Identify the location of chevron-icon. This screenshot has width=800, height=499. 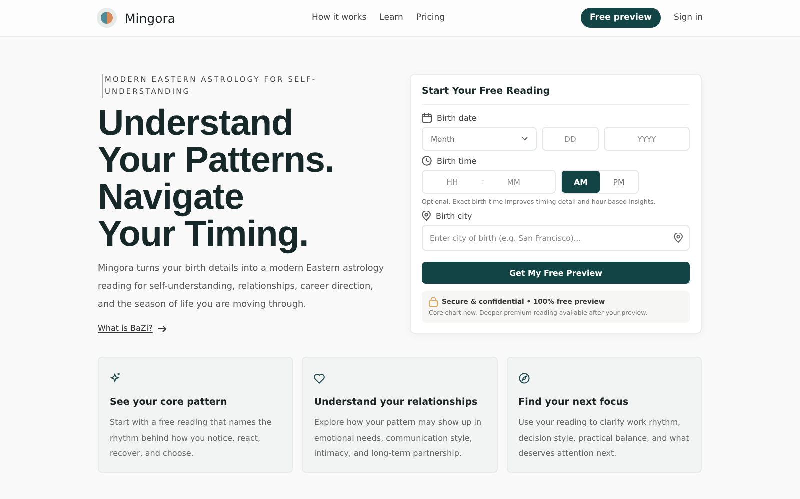
(525, 139).